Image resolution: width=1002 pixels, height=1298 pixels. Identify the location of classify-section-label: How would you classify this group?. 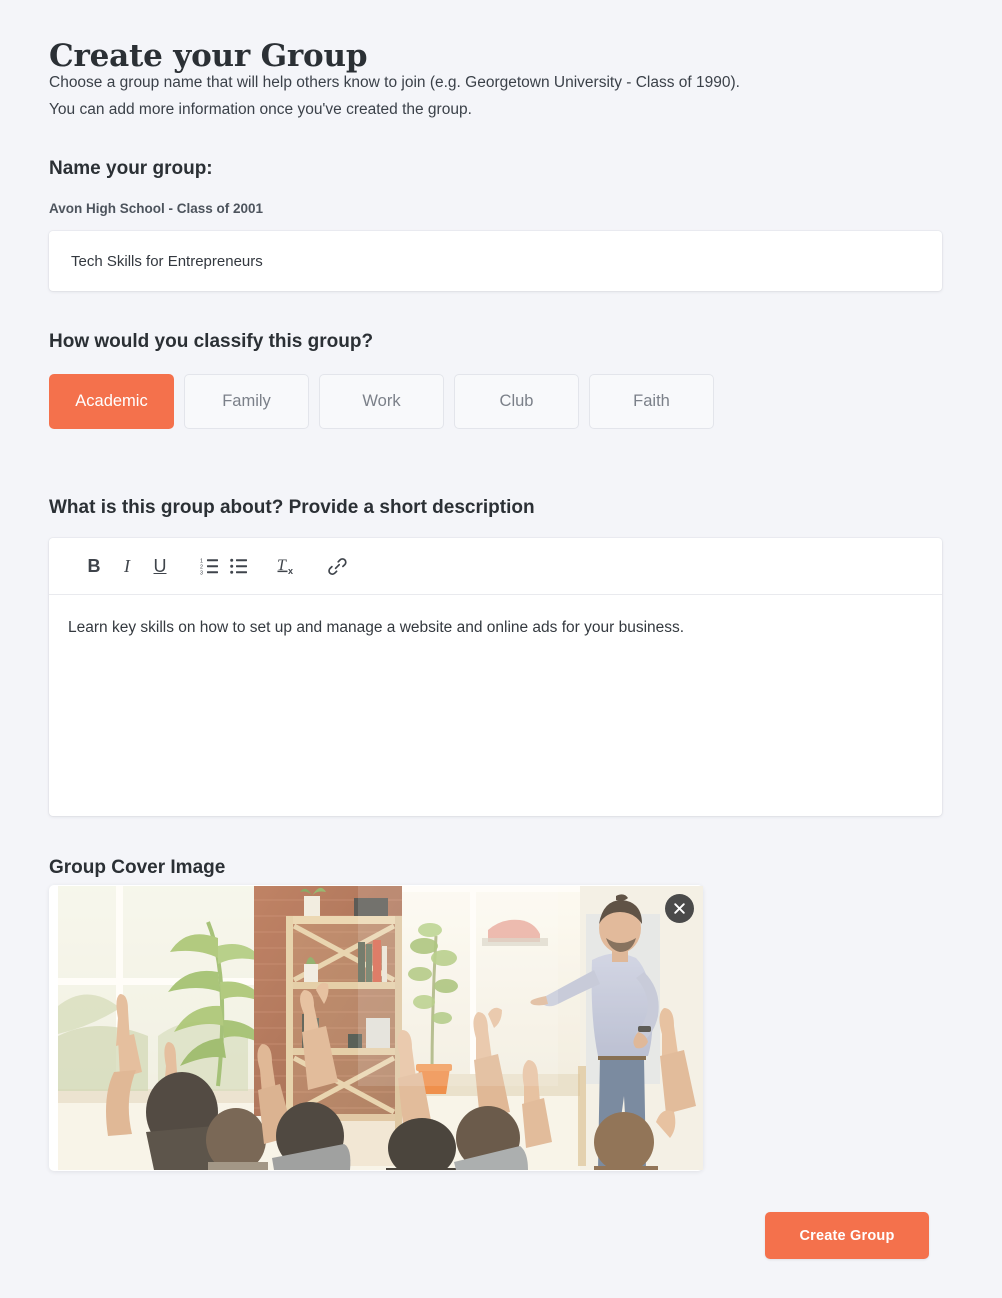
(211, 341).